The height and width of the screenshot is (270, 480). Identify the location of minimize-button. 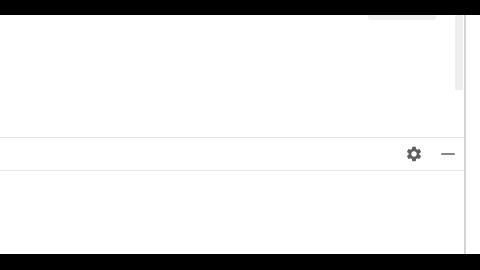
(448, 154).